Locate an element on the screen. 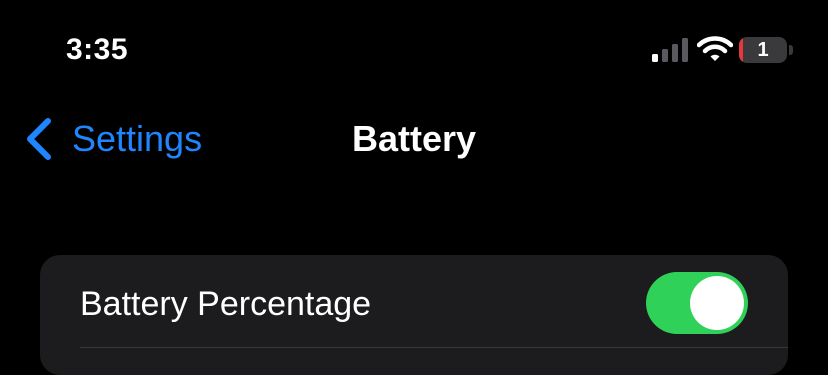  toggle-knob is located at coordinates (717, 303).